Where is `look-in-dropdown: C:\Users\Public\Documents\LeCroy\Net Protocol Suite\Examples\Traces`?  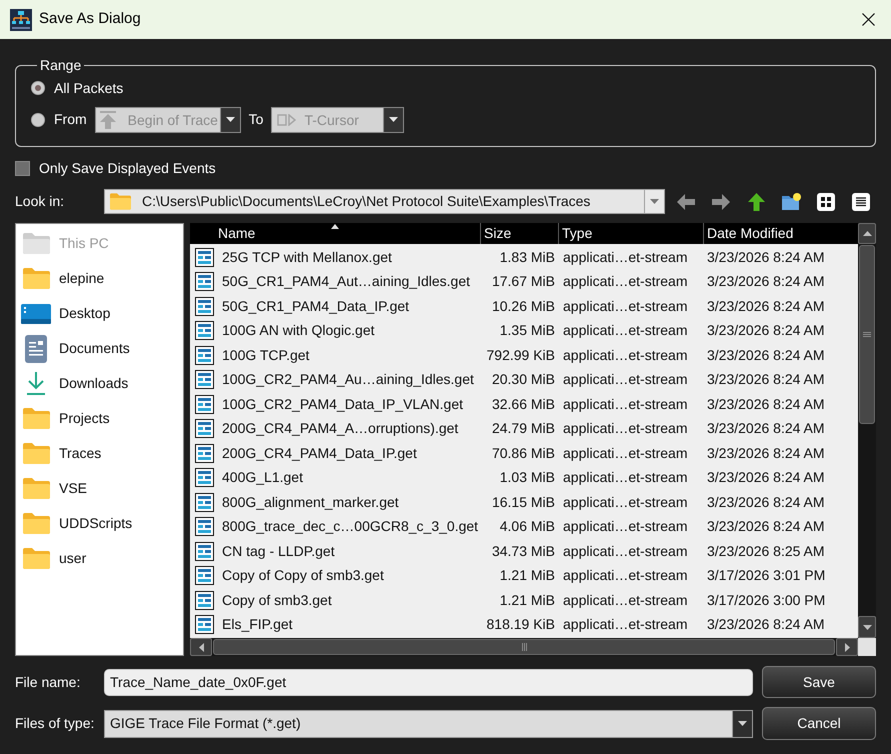 look-in-dropdown: C:\Users\Public\Documents\LeCroy\Net Protocol Suite\Examples\Traces is located at coordinates (384, 201).